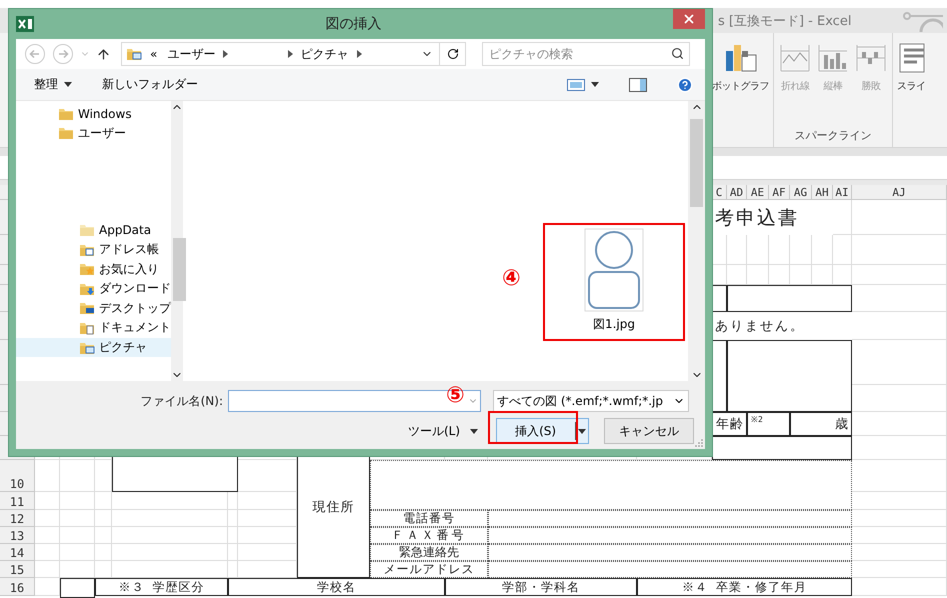  I want to click on insert-button: 挿入(S), so click(543, 431).